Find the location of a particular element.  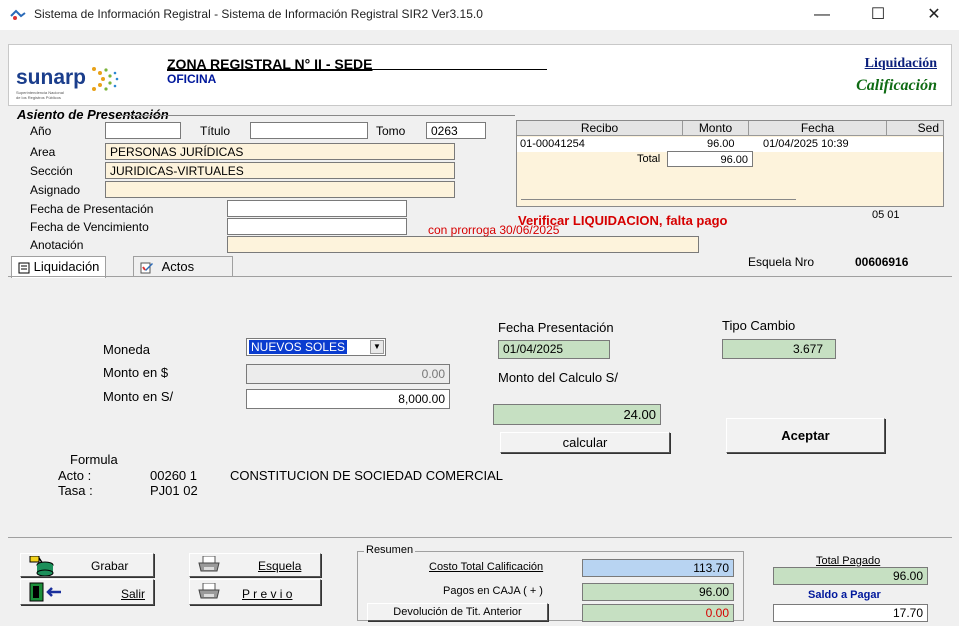

fecha-vencimiento-label: Fecha de Vencimiento is located at coordinates (89, 227).